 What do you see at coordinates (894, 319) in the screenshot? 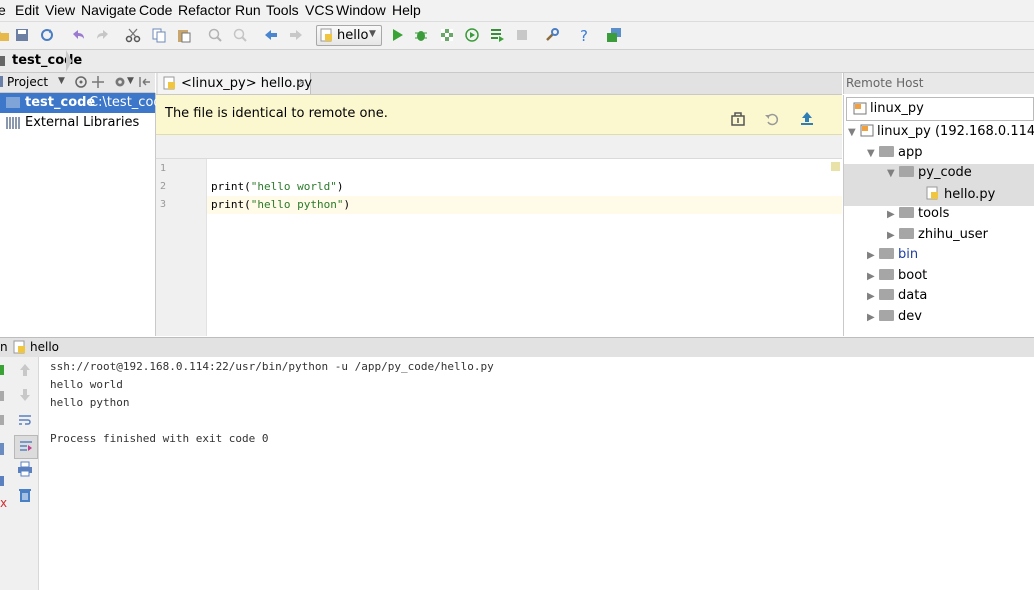
I see `remote-folder-dev: ▶ dev` at bounding box center [894, 319].